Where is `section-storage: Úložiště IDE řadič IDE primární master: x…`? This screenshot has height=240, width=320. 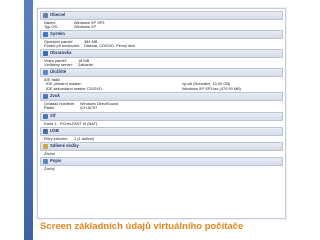 section-storage: Úložiště IDE řadič IDE primární master: x… is located at coordinates (161, 79).